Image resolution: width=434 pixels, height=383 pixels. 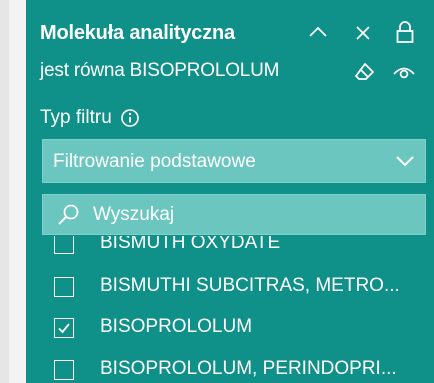 I want to click on filter-type-value: Filtrowanie podstawowe, so click(x=154, y=161).